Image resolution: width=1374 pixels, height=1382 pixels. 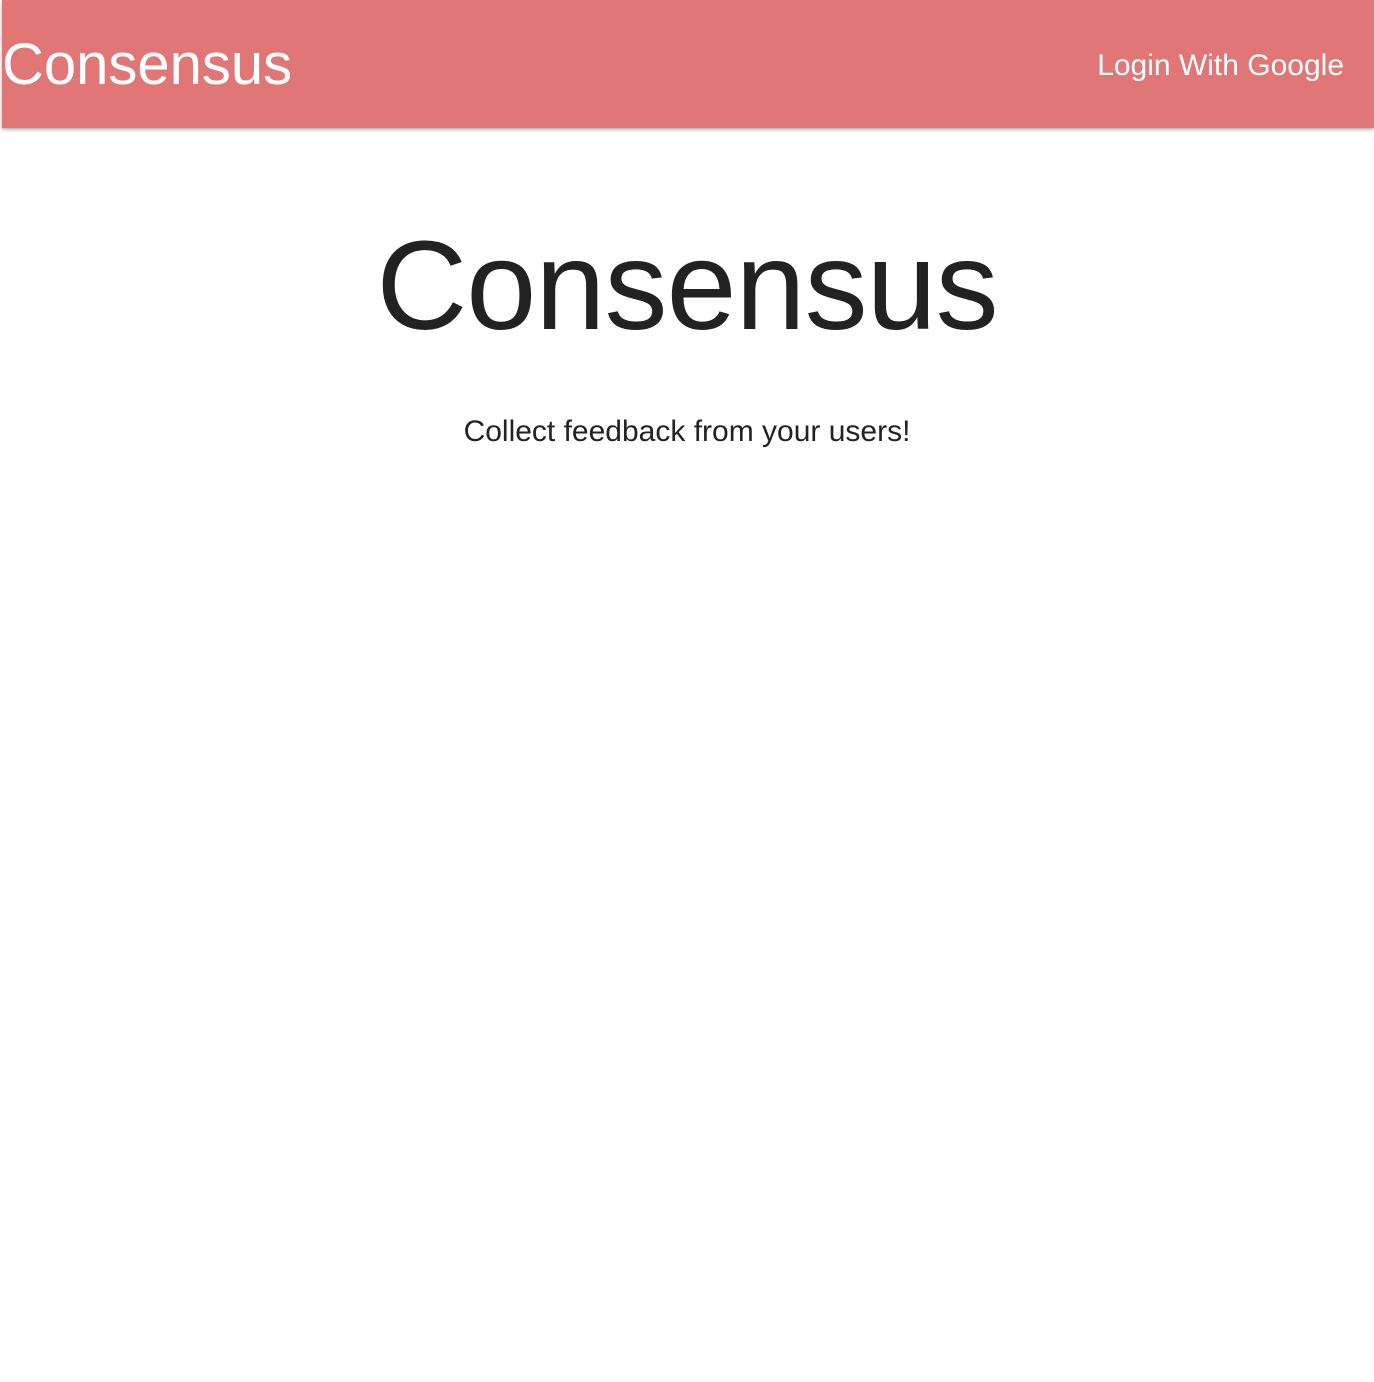 I want to click on top-navbar: Consensus Login With Google, so click(x=688, y=64).